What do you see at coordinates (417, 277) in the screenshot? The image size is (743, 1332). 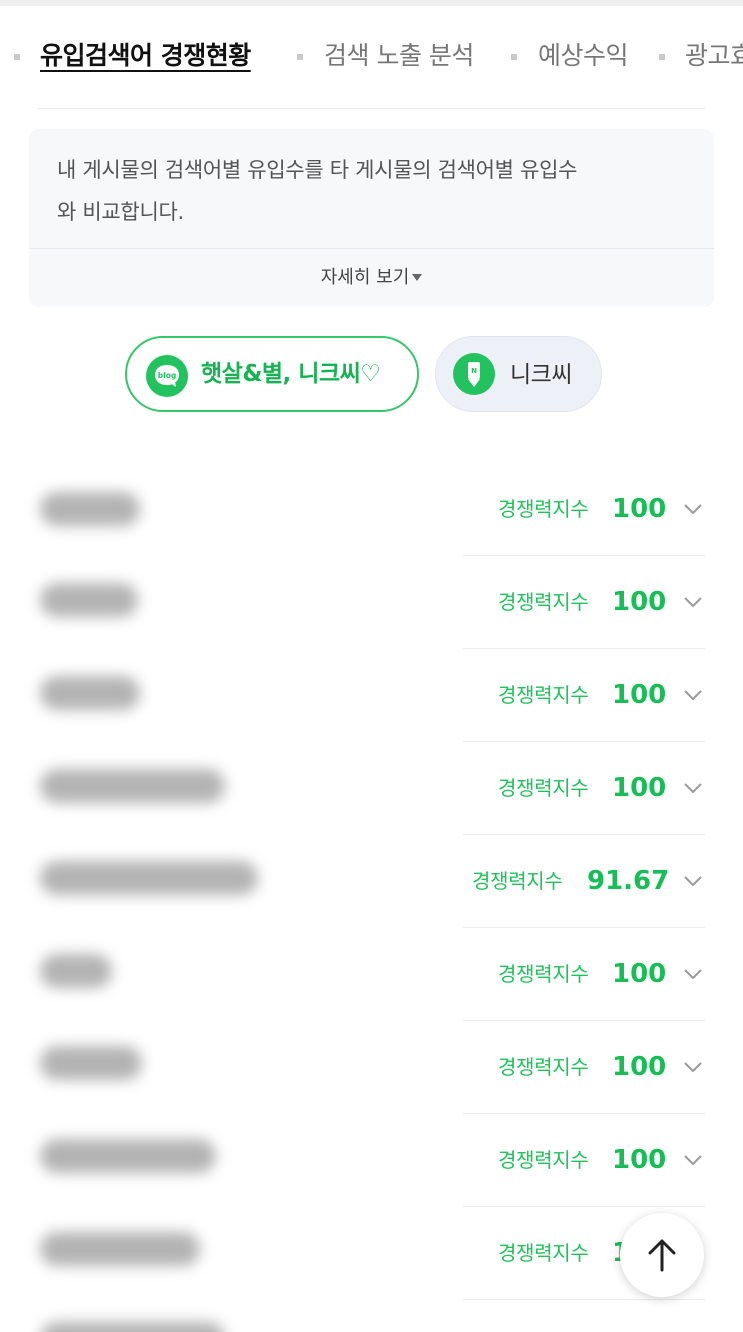 I see `caret-down-icon` at bounding box center [417, 277].